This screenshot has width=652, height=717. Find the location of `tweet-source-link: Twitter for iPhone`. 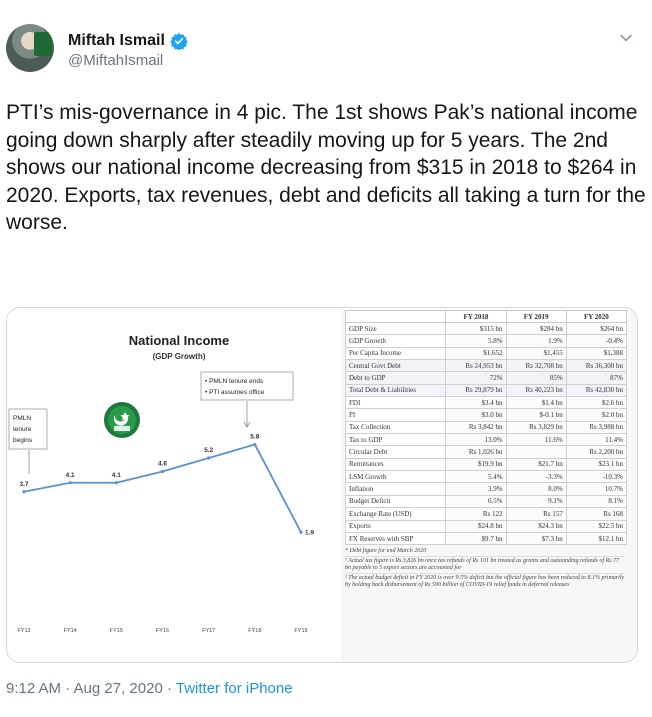

tweet-source-link: Twitter for iPhone is located at coordinates (234, 688).